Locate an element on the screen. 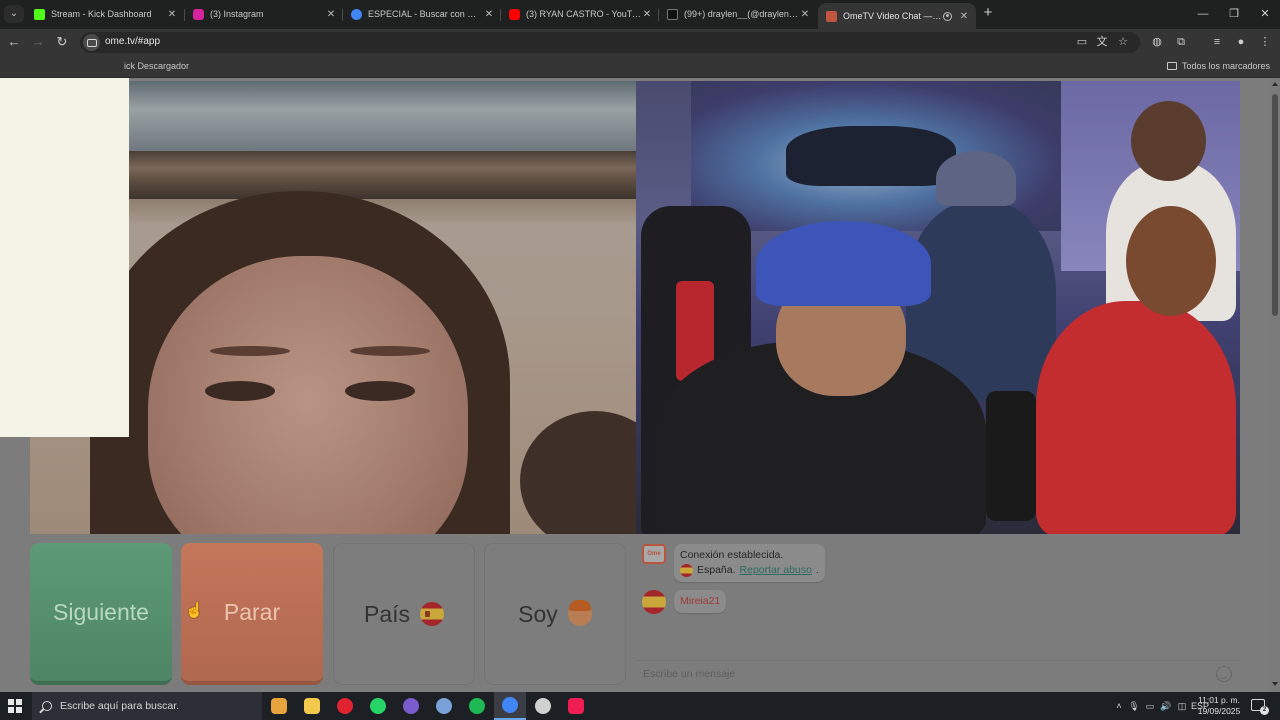  restore-button: ❐ is located at coordinates (1234, 14).